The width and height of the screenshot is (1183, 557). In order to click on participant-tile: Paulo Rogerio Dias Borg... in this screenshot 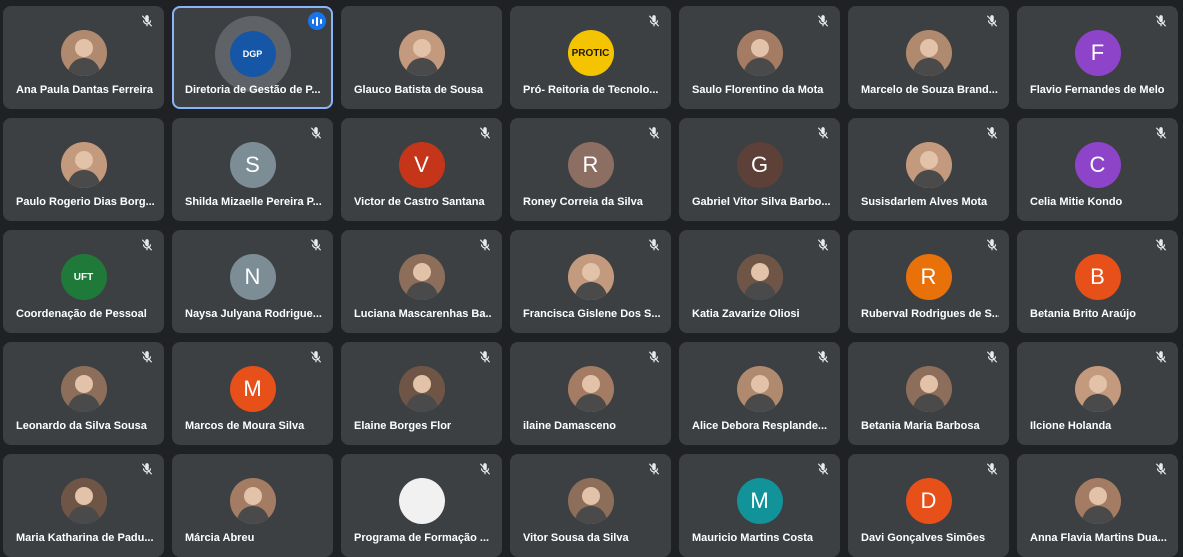, I will do `click(83, 169)`.